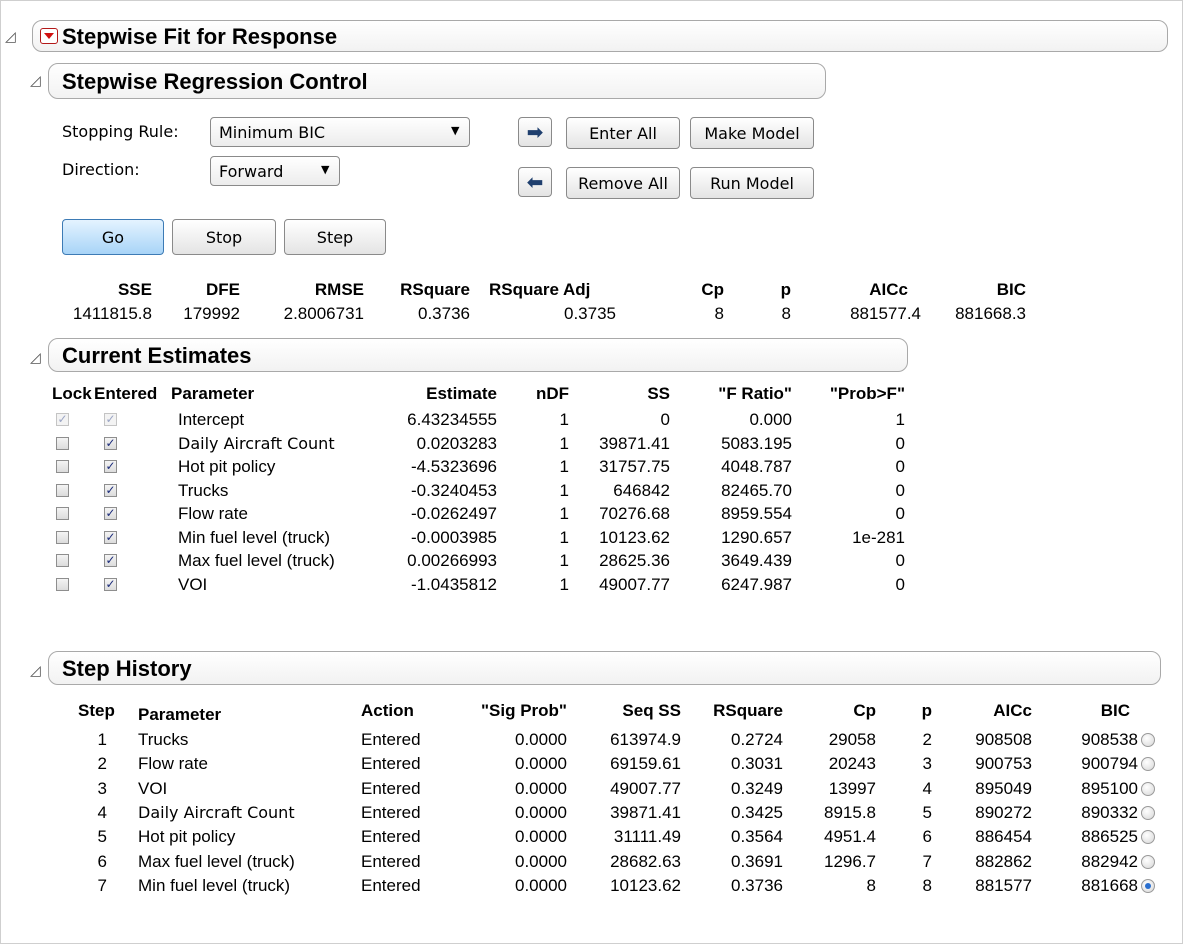  I want to click on direction-value: Forward, so click(251, 171).